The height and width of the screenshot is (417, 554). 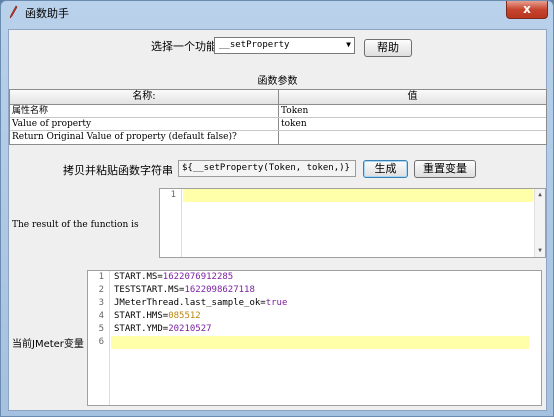 I want to click on result-editor: 1 ▲ ▼, so click(x=352, y=223).